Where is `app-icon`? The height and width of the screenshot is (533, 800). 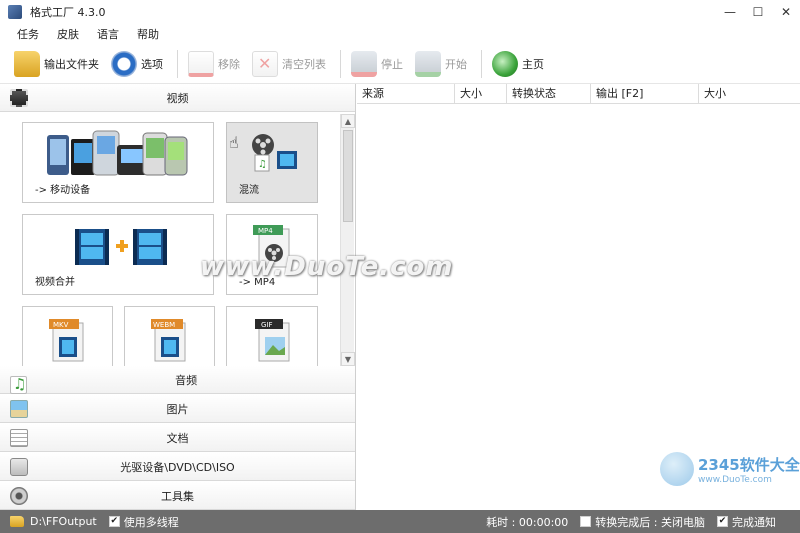 app-icon is located at coordinates (15, 12).